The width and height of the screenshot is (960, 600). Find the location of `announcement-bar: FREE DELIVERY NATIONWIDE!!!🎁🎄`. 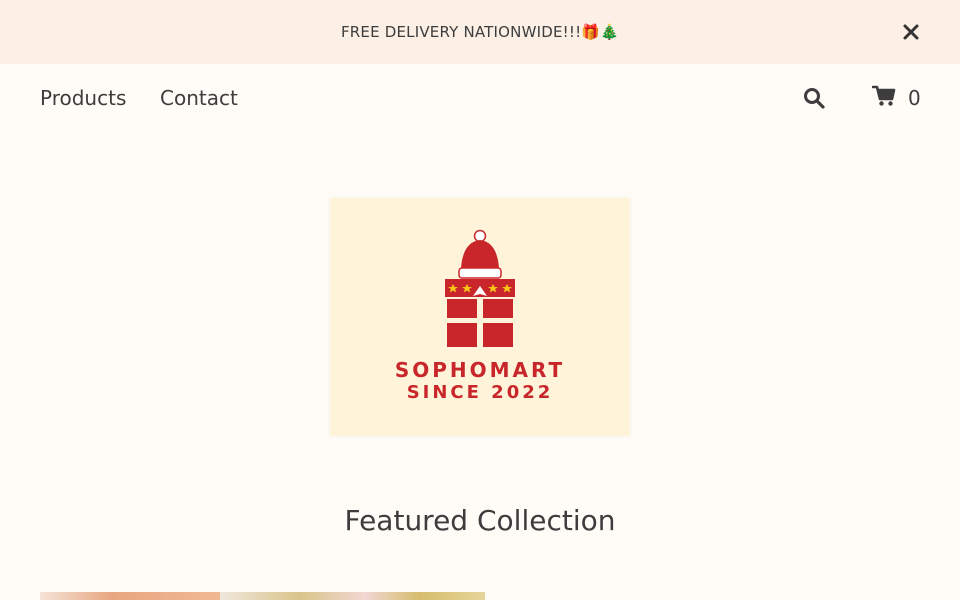

announcement-bar: FREE DELIVERY NATIONWIDE!!!🎁🎄 is located at coordinates (480, 32).